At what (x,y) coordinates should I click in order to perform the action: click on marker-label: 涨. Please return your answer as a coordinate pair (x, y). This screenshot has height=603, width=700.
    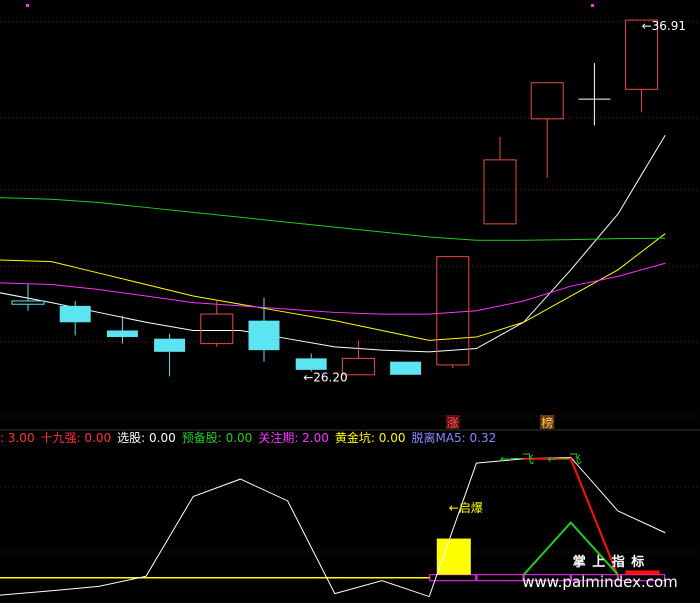
    Looking at the image, I should click on (453, 422).